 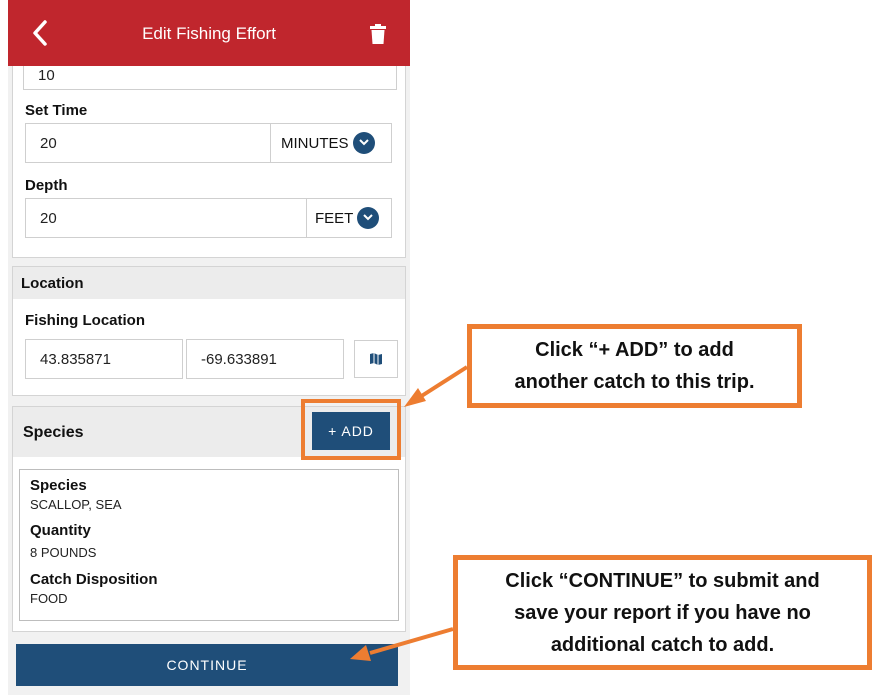 I want to click on add-arrow, so click(x=436, y=386).